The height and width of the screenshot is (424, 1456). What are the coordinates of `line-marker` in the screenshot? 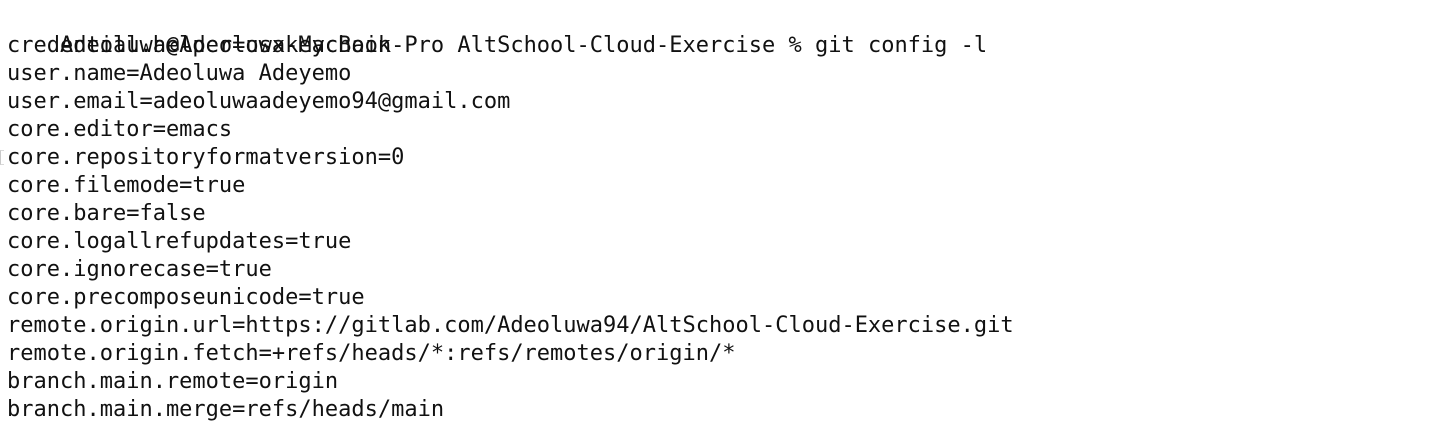 It's located at (2, 157).